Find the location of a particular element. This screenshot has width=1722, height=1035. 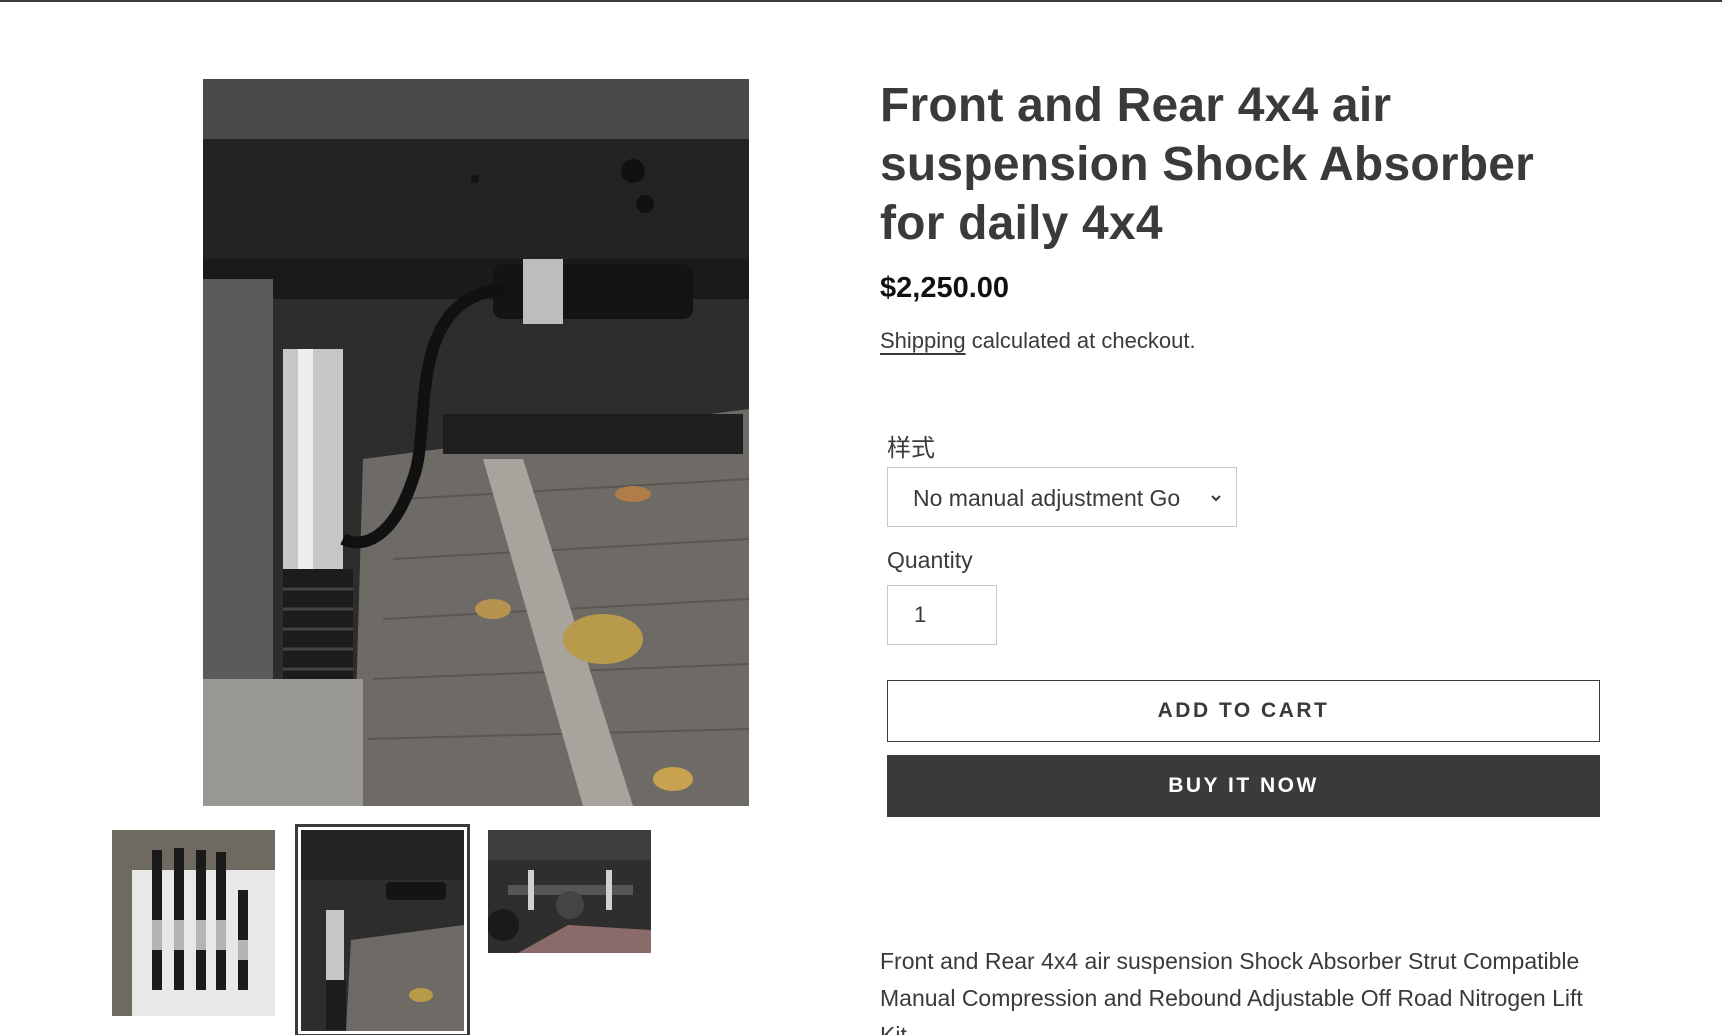

thumbnail-strip is located at coordinates (392, 929).